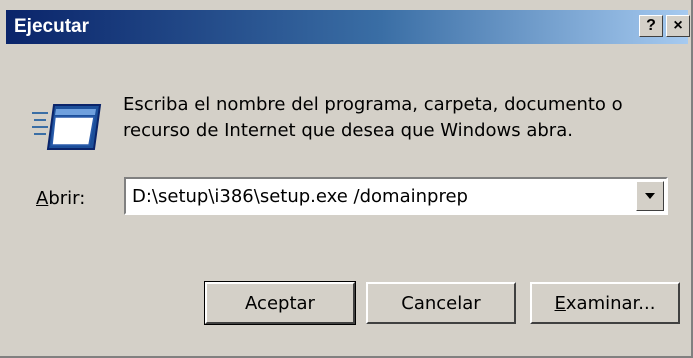  Describe the element at coordinates (42, 198) in the screenshot. I see `open-label-accelerator: A` at that location.